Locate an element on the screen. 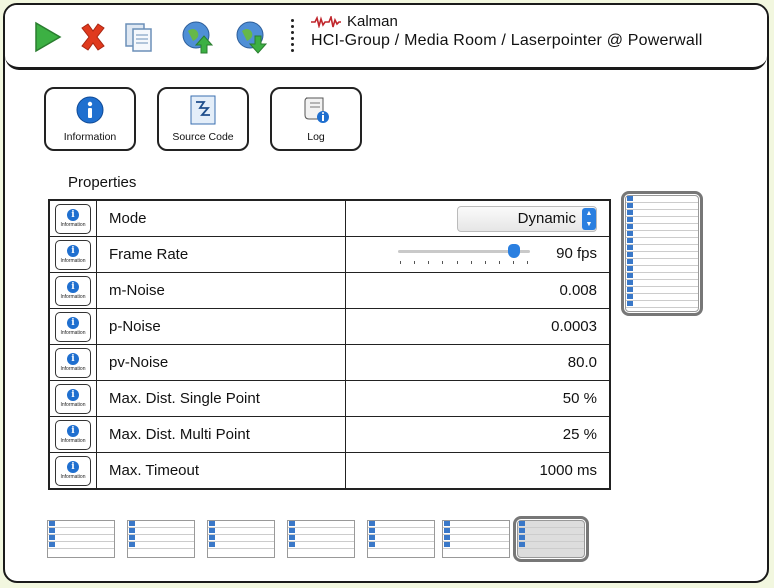 The image size is (774, 588). property-row: i Information m-Noise 0.008 is located at coordinates (329, 290).